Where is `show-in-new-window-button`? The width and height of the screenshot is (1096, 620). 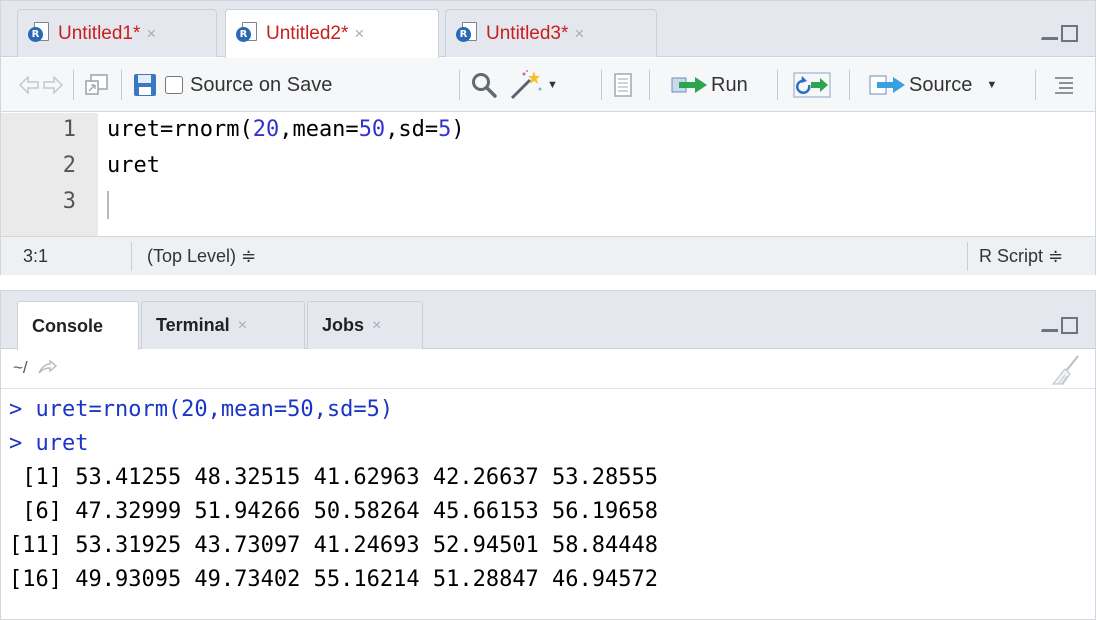 show-in-new-window-button is located at coordinates (97, 85).